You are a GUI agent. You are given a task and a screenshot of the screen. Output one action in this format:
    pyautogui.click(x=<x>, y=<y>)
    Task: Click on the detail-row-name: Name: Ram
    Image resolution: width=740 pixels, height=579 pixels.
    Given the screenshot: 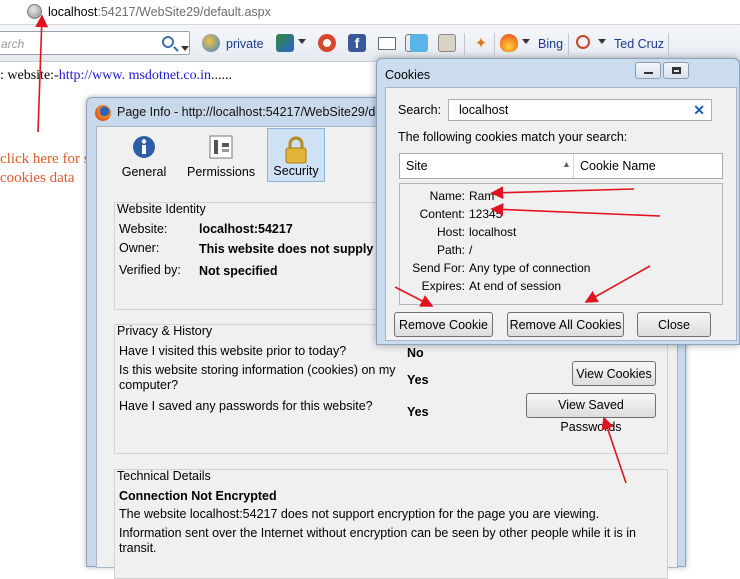 What is the action you would take?
    pyautogui.click(x=560, y=198)
    